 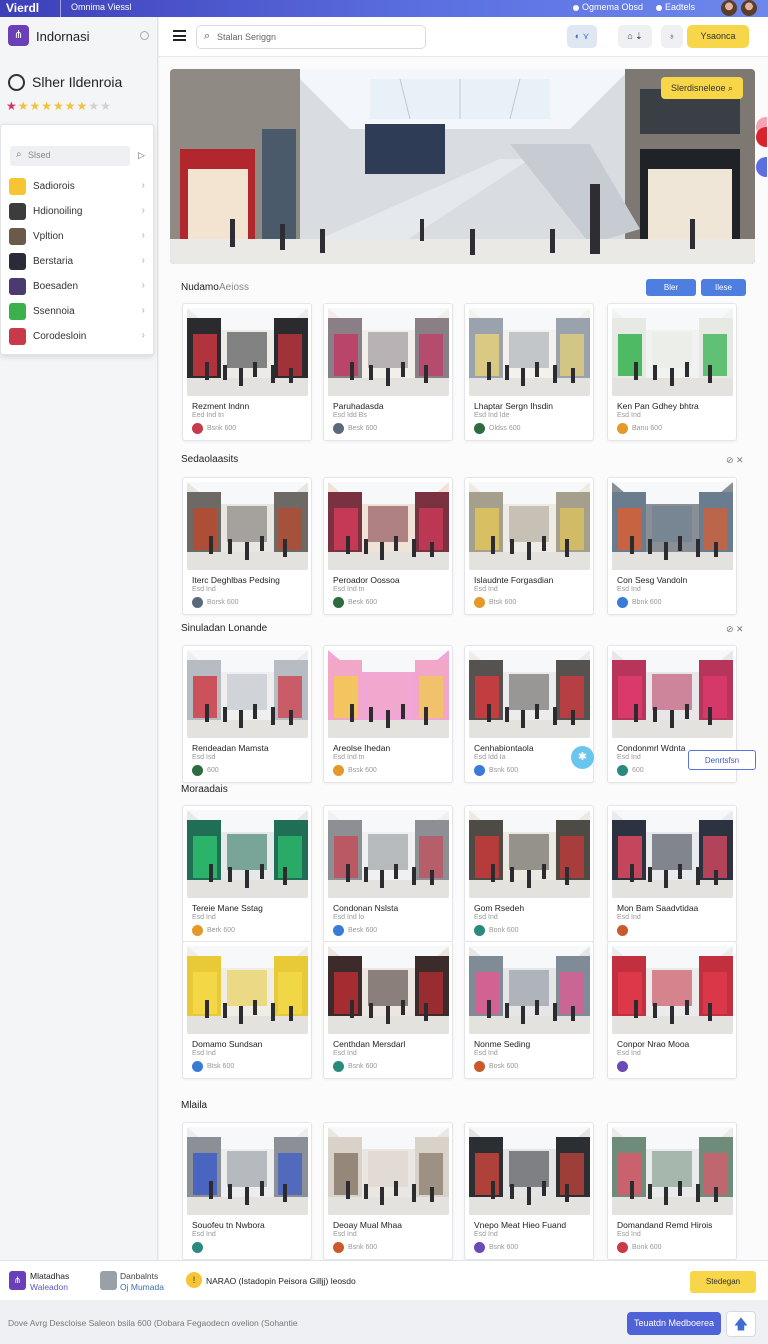 I want to click on store-card: Islaudnte Forgasdian Esd Ind Btsk 600, so click(x=529, y=546).